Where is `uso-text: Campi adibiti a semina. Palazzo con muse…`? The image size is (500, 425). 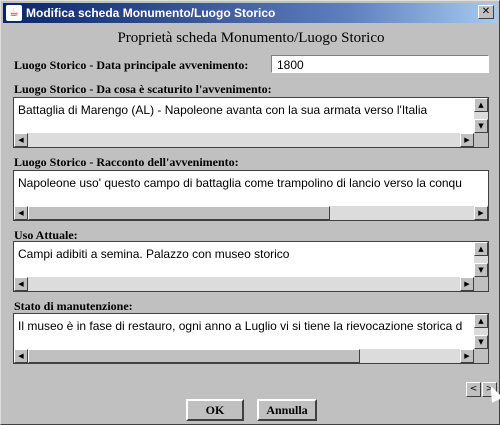 uso-text: Campi adibiti a semina. Palazzo con muse… is located at coordinates (154, 254).